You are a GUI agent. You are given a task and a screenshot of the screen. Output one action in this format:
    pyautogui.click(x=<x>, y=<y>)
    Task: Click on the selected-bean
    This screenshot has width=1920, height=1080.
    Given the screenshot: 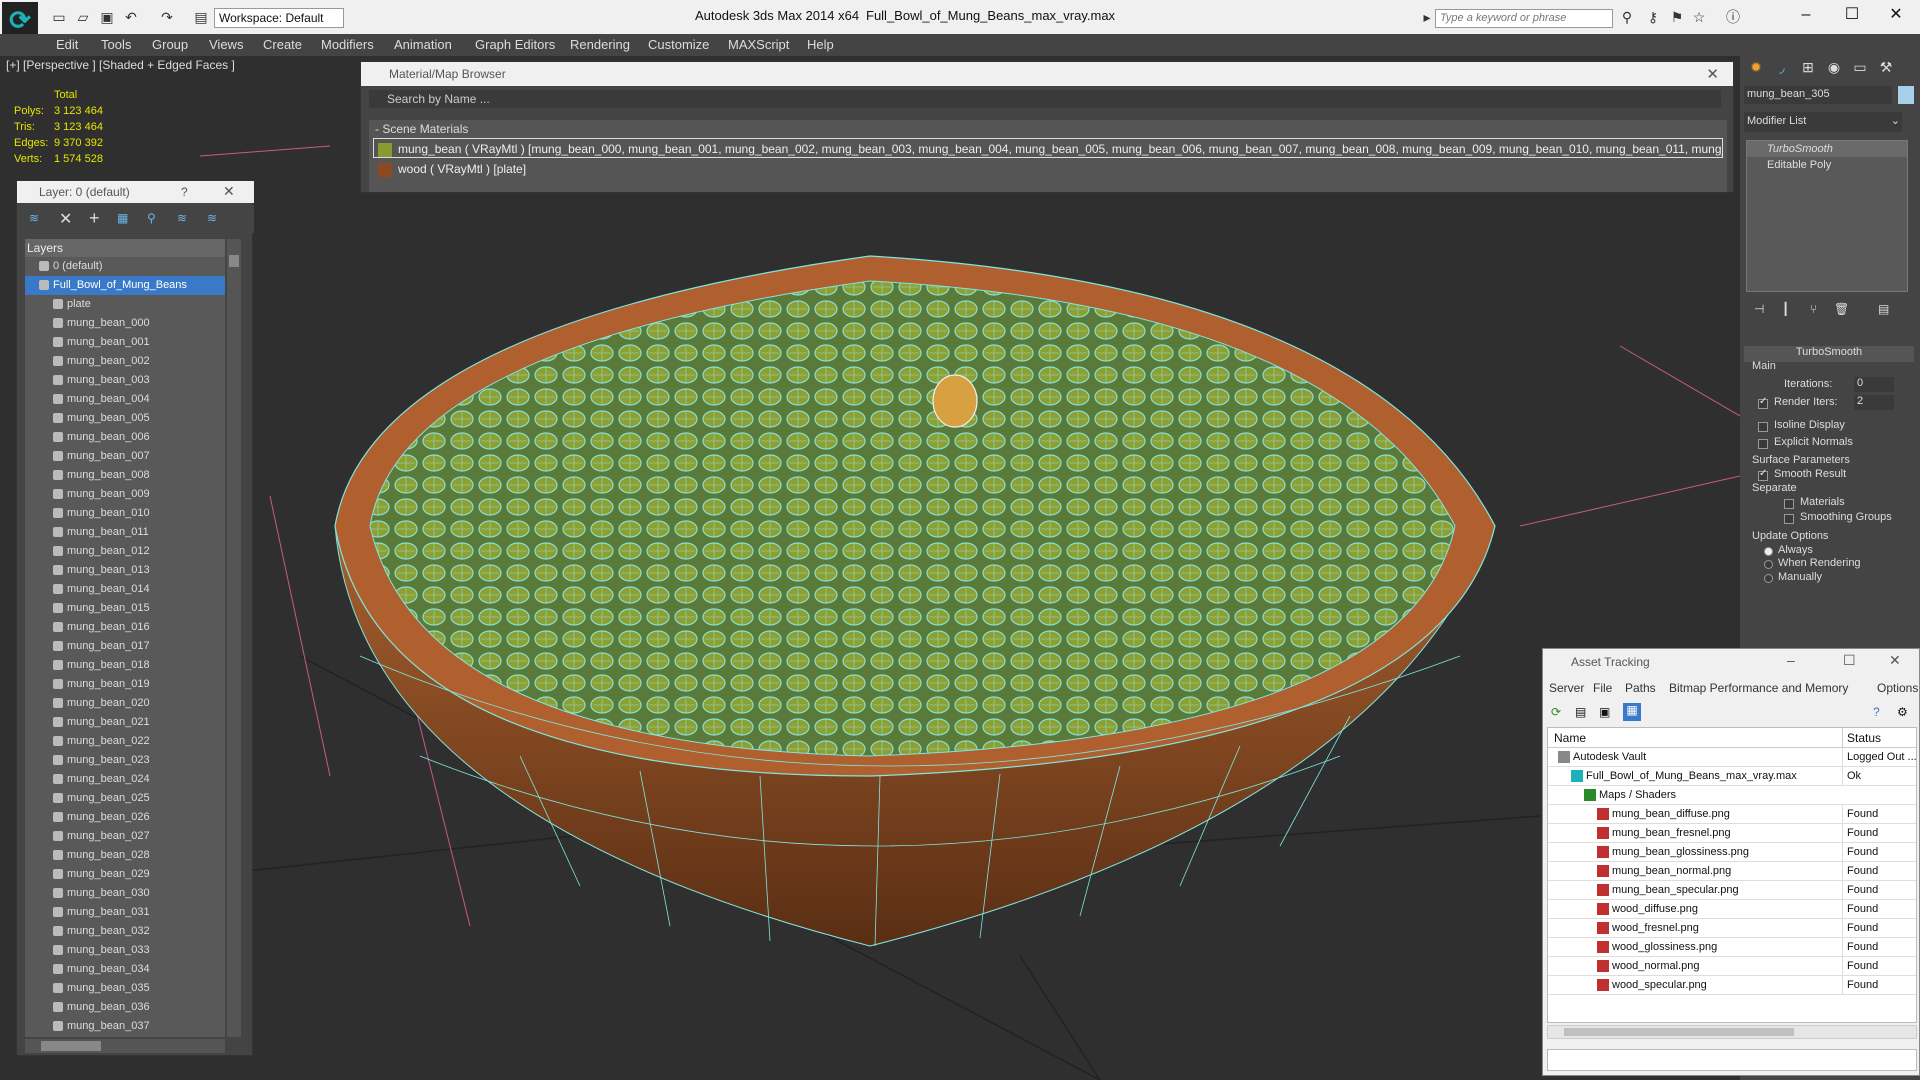 What is the action you would take?
    pyautogui.click(x=955, y=401)
    